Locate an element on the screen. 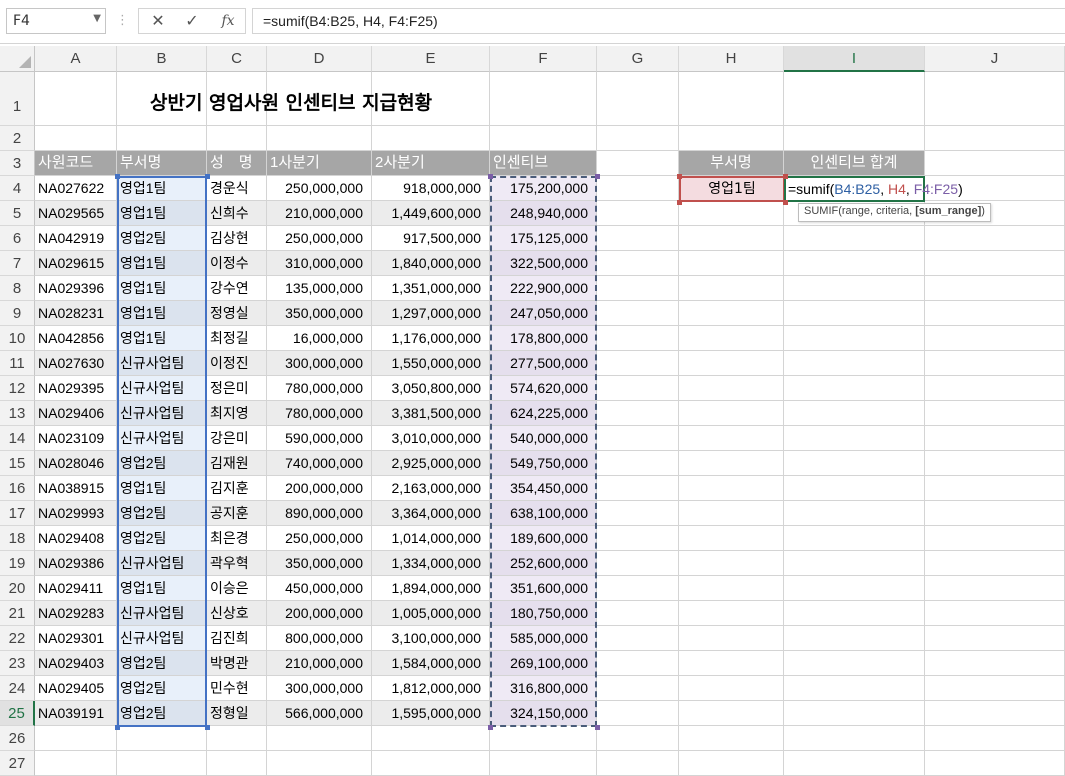 This screenshot has height=776, width=1065. name-box: F4 ▼ is located at coordinates (56, 21).